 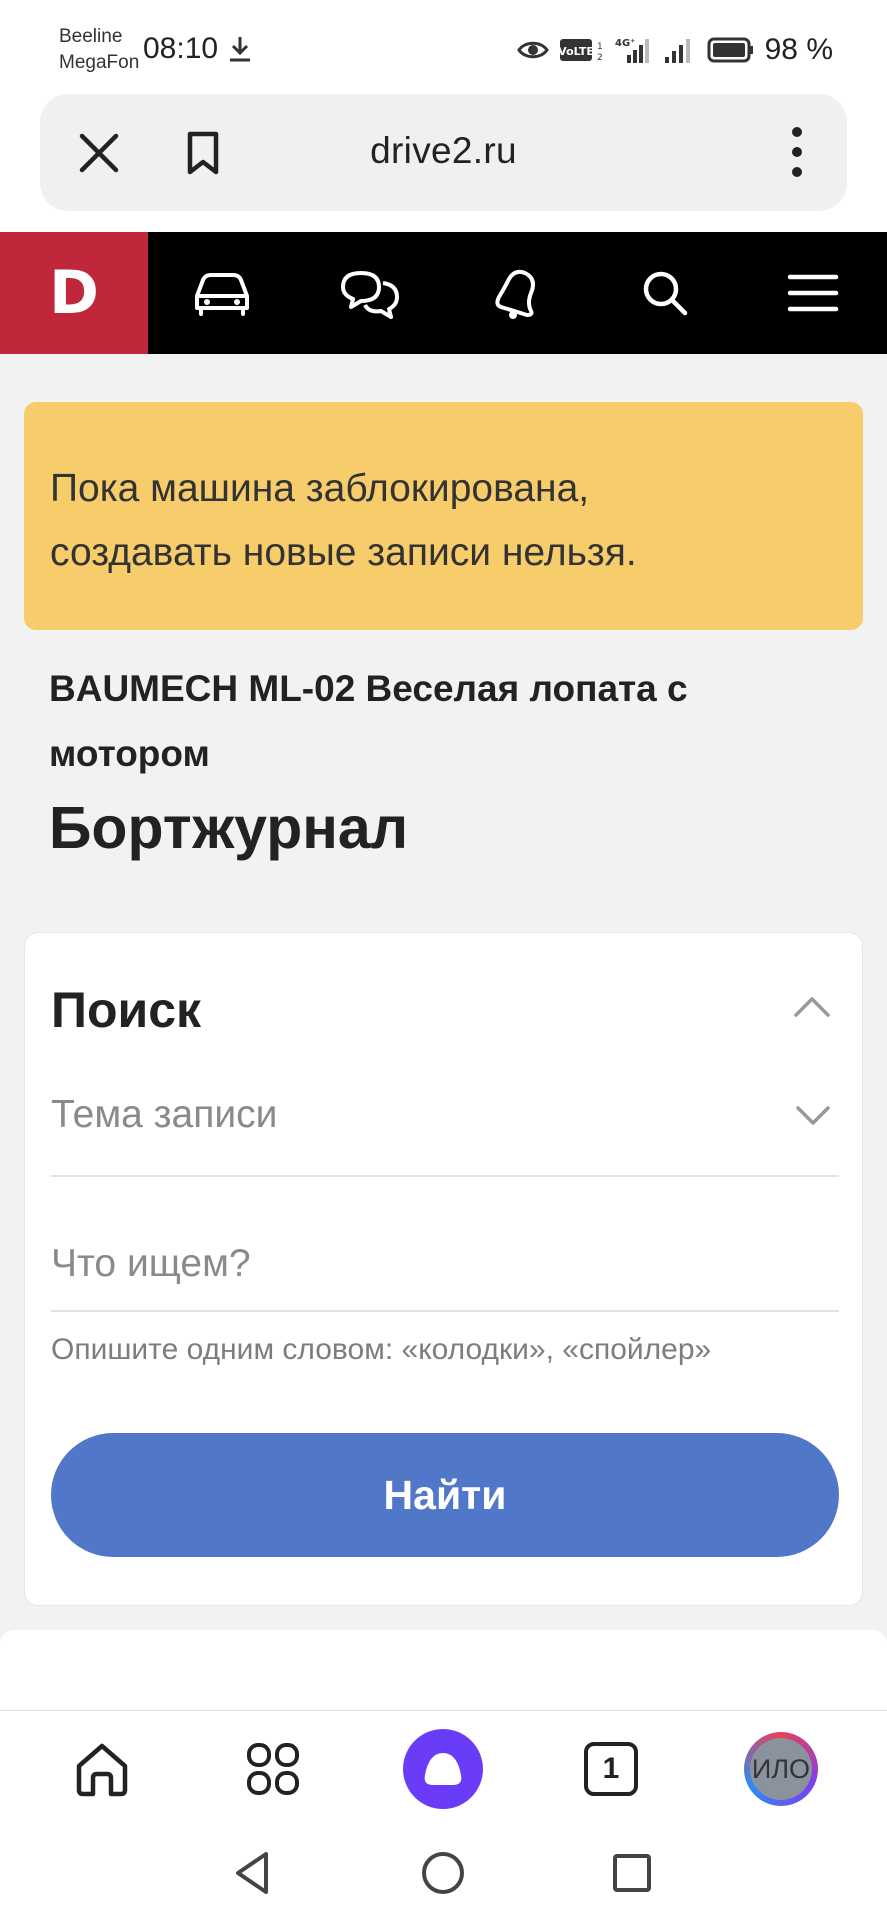 What do you see at coordinates (229, 828) in the screenshot?
I see `page-title: Бортжурнал` at bounding box center [229, 828].